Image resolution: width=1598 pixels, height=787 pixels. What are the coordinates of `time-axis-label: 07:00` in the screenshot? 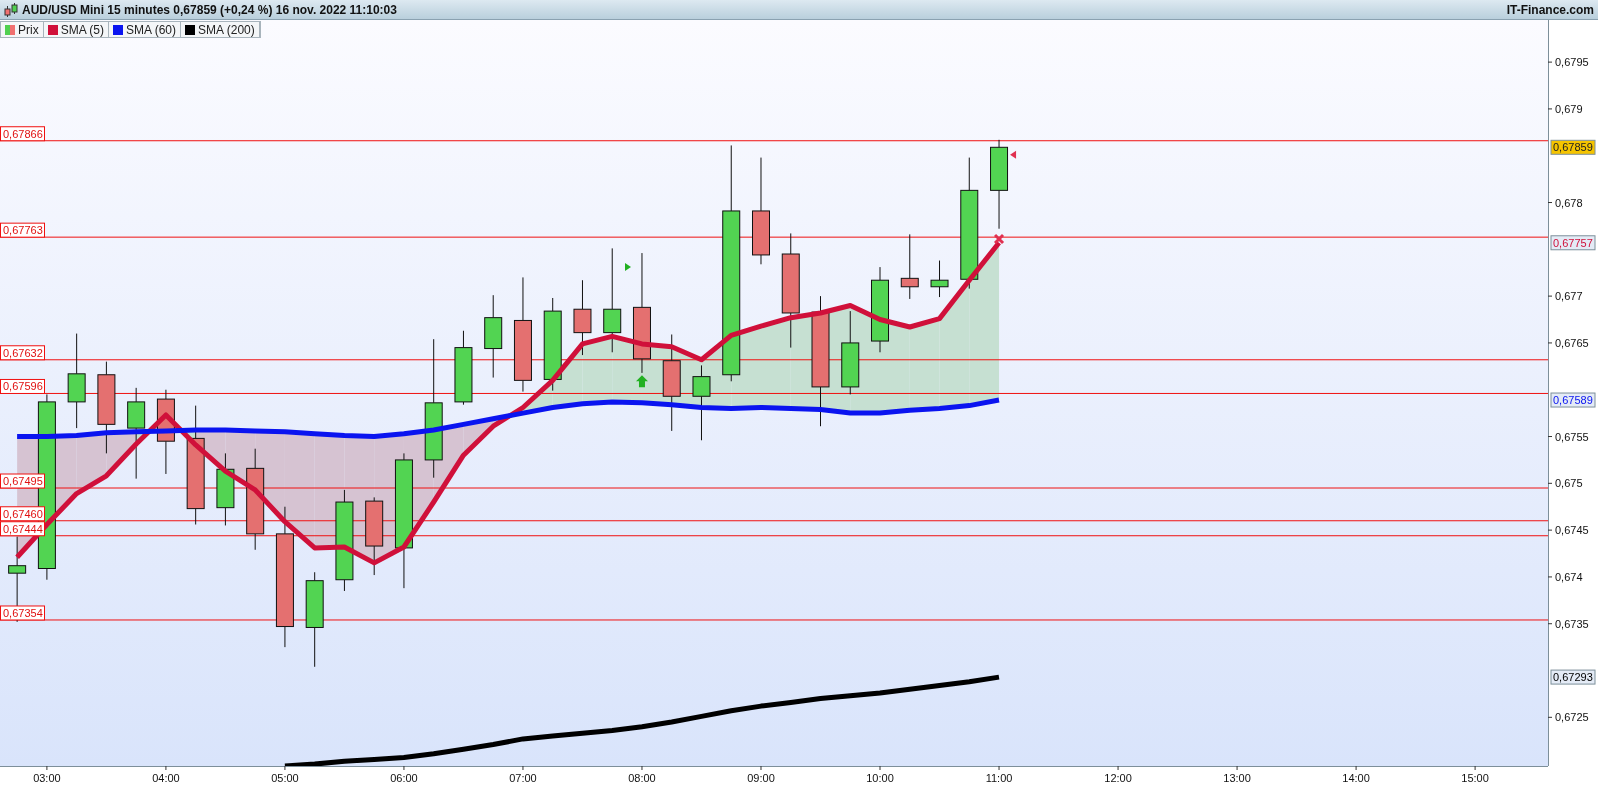 It's located at (523, 778).